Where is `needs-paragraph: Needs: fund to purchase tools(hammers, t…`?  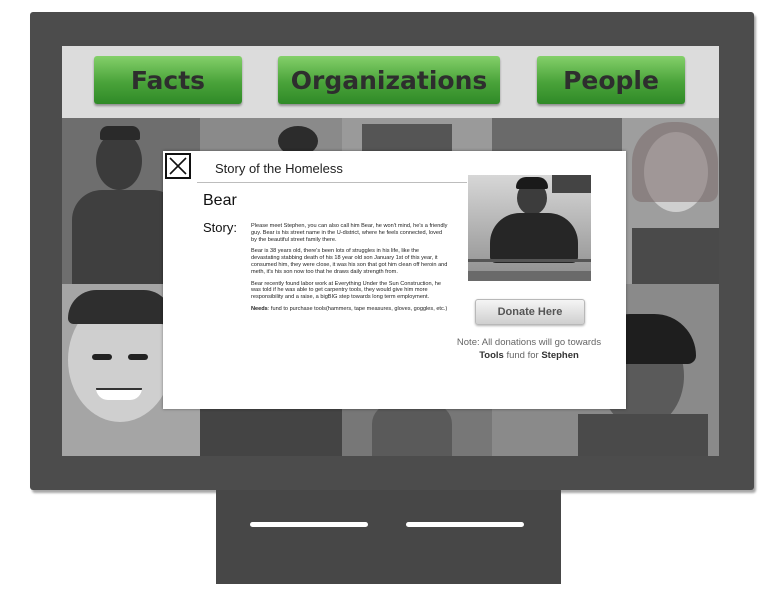
needs-paragraph: Needs: fund to purchase tools(hammers, t… is located at coordinates (350, 309).